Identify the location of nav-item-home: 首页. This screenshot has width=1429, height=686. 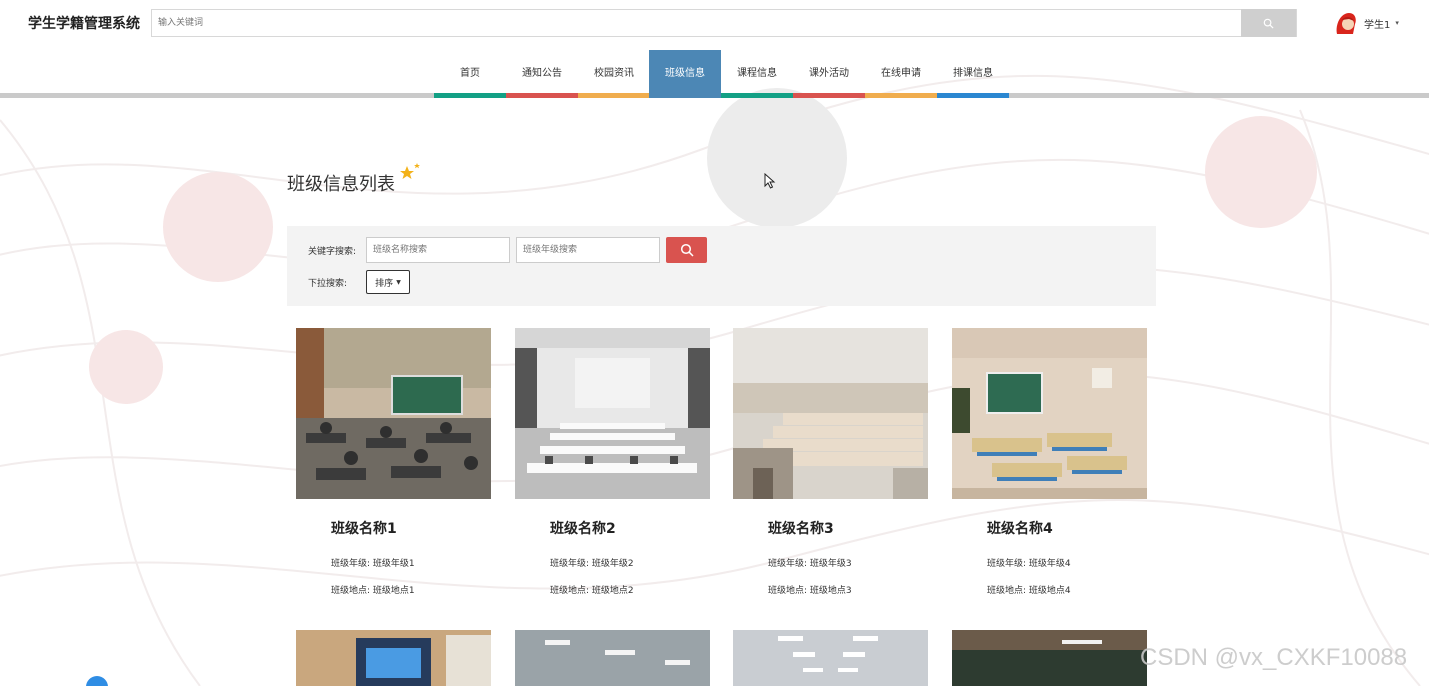
(470, 74).